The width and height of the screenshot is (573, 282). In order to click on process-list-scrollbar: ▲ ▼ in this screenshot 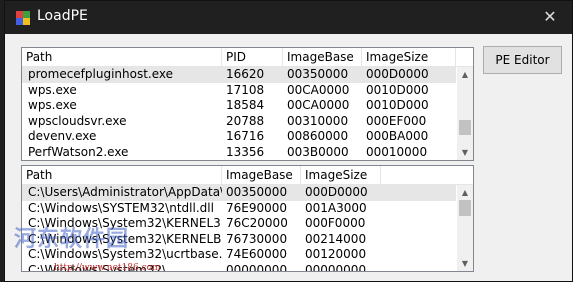, I will do `click(465, 113)`.